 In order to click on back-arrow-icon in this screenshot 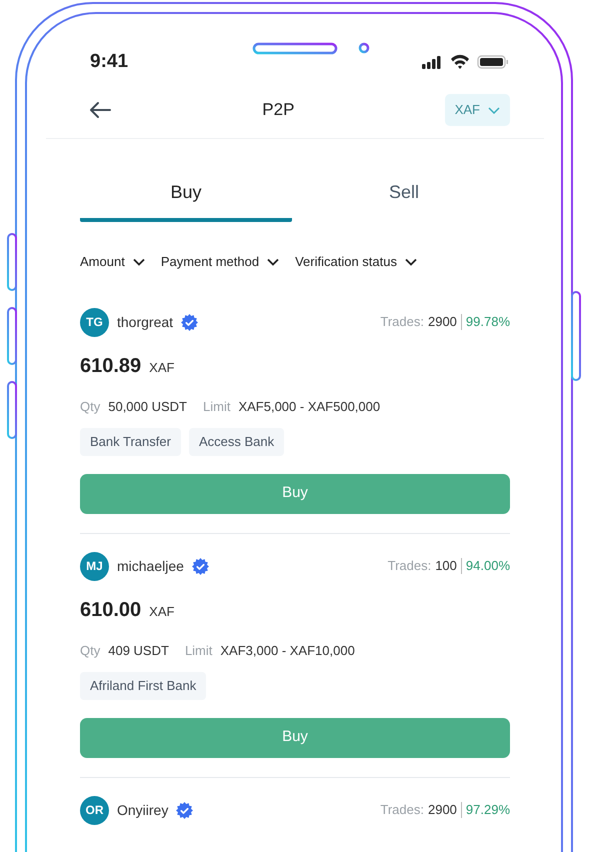, I will do `click(100, 110)`.